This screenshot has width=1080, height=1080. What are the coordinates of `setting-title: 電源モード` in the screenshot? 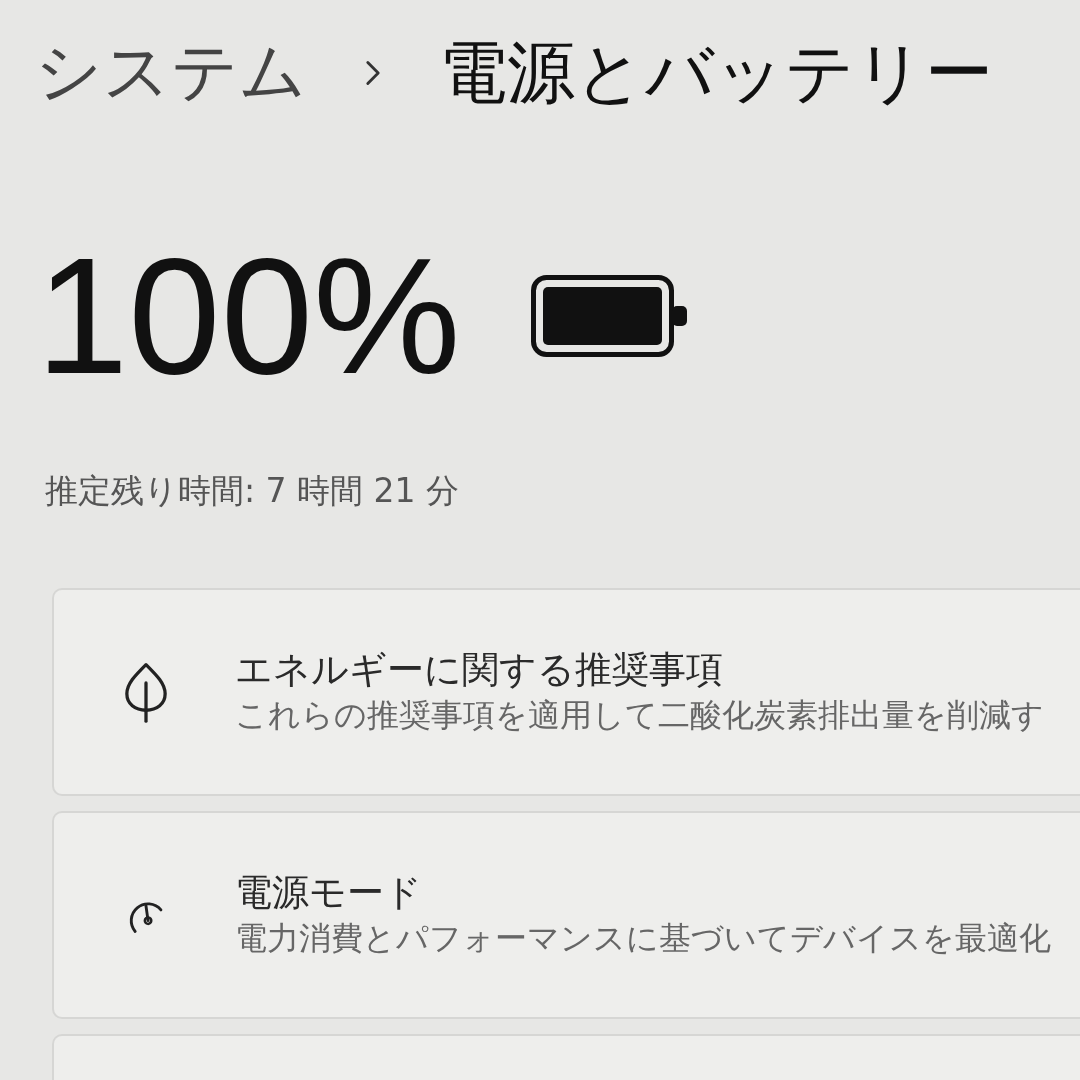 It's located at (329, 892).